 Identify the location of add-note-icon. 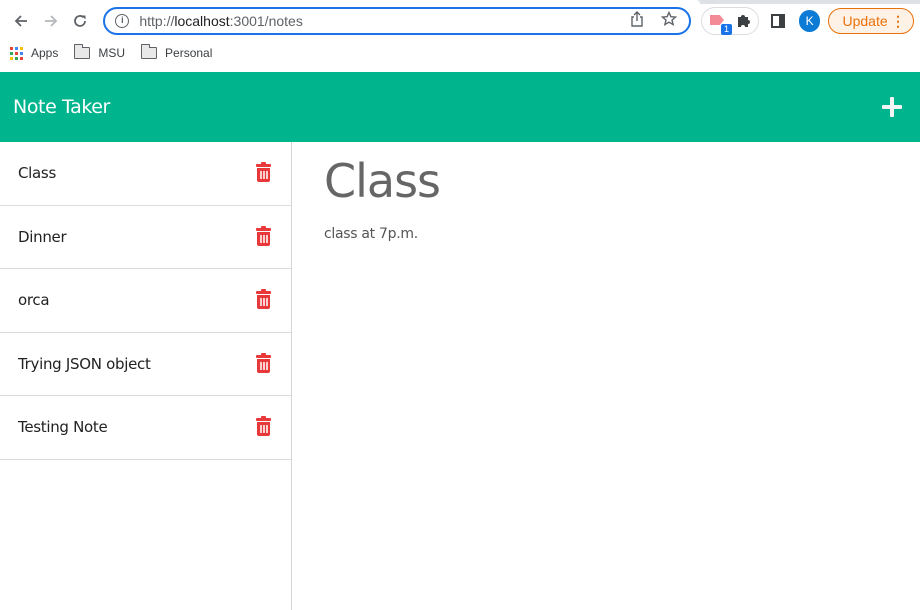
(892, 107).